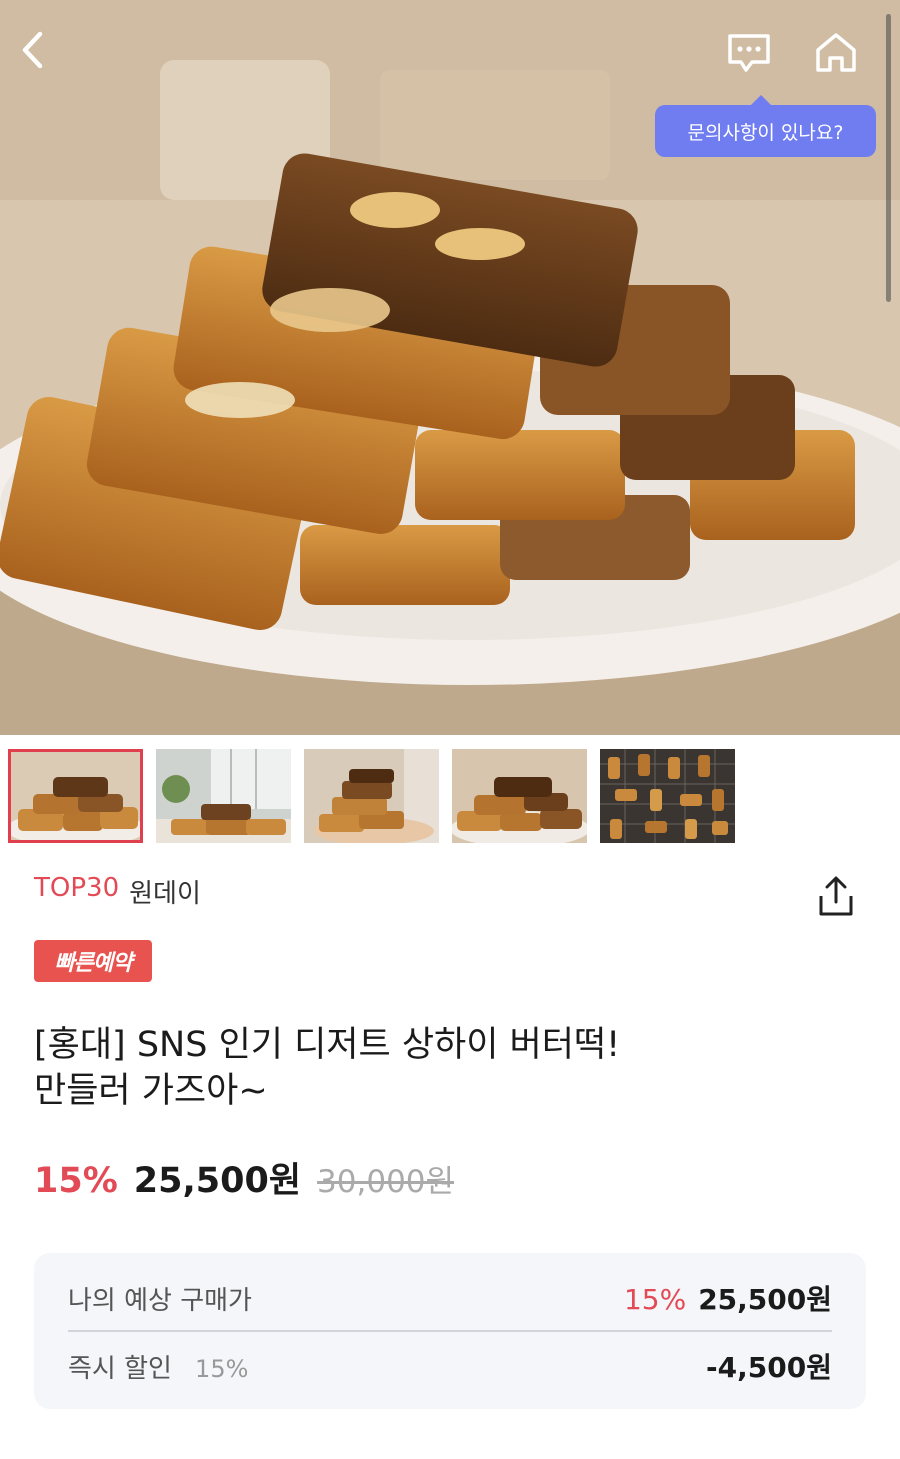 The image size is (900, 1459). I want to click on back-button, so click(47, 59).